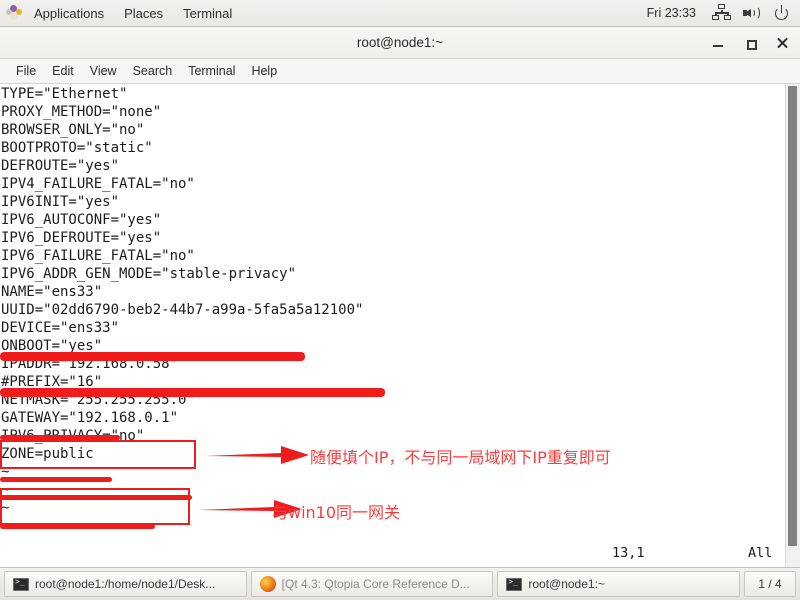 This screenshot has width=800, height=600. I want to click on menu-view: View, so click(103, 71).